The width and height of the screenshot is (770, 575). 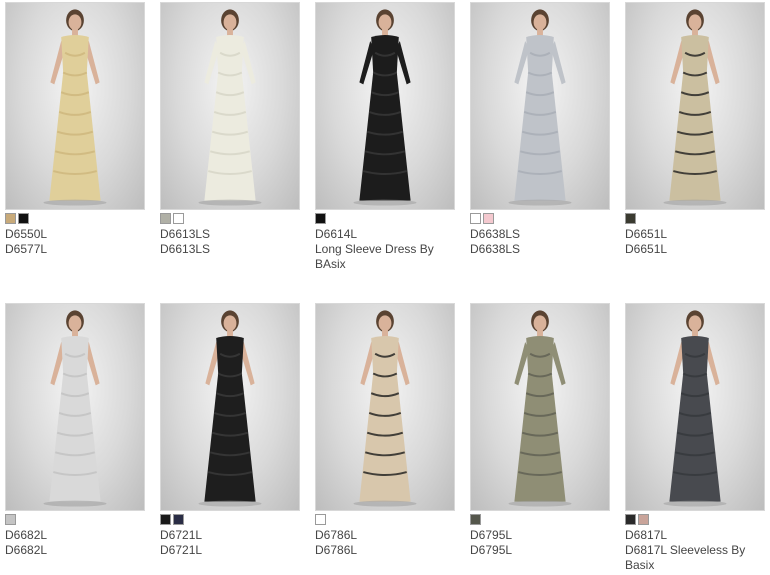 What do you see at coordinates (385, 535) in the screenshot?
I see `product-code-link: D6786L` at bounding box center [385, 535].